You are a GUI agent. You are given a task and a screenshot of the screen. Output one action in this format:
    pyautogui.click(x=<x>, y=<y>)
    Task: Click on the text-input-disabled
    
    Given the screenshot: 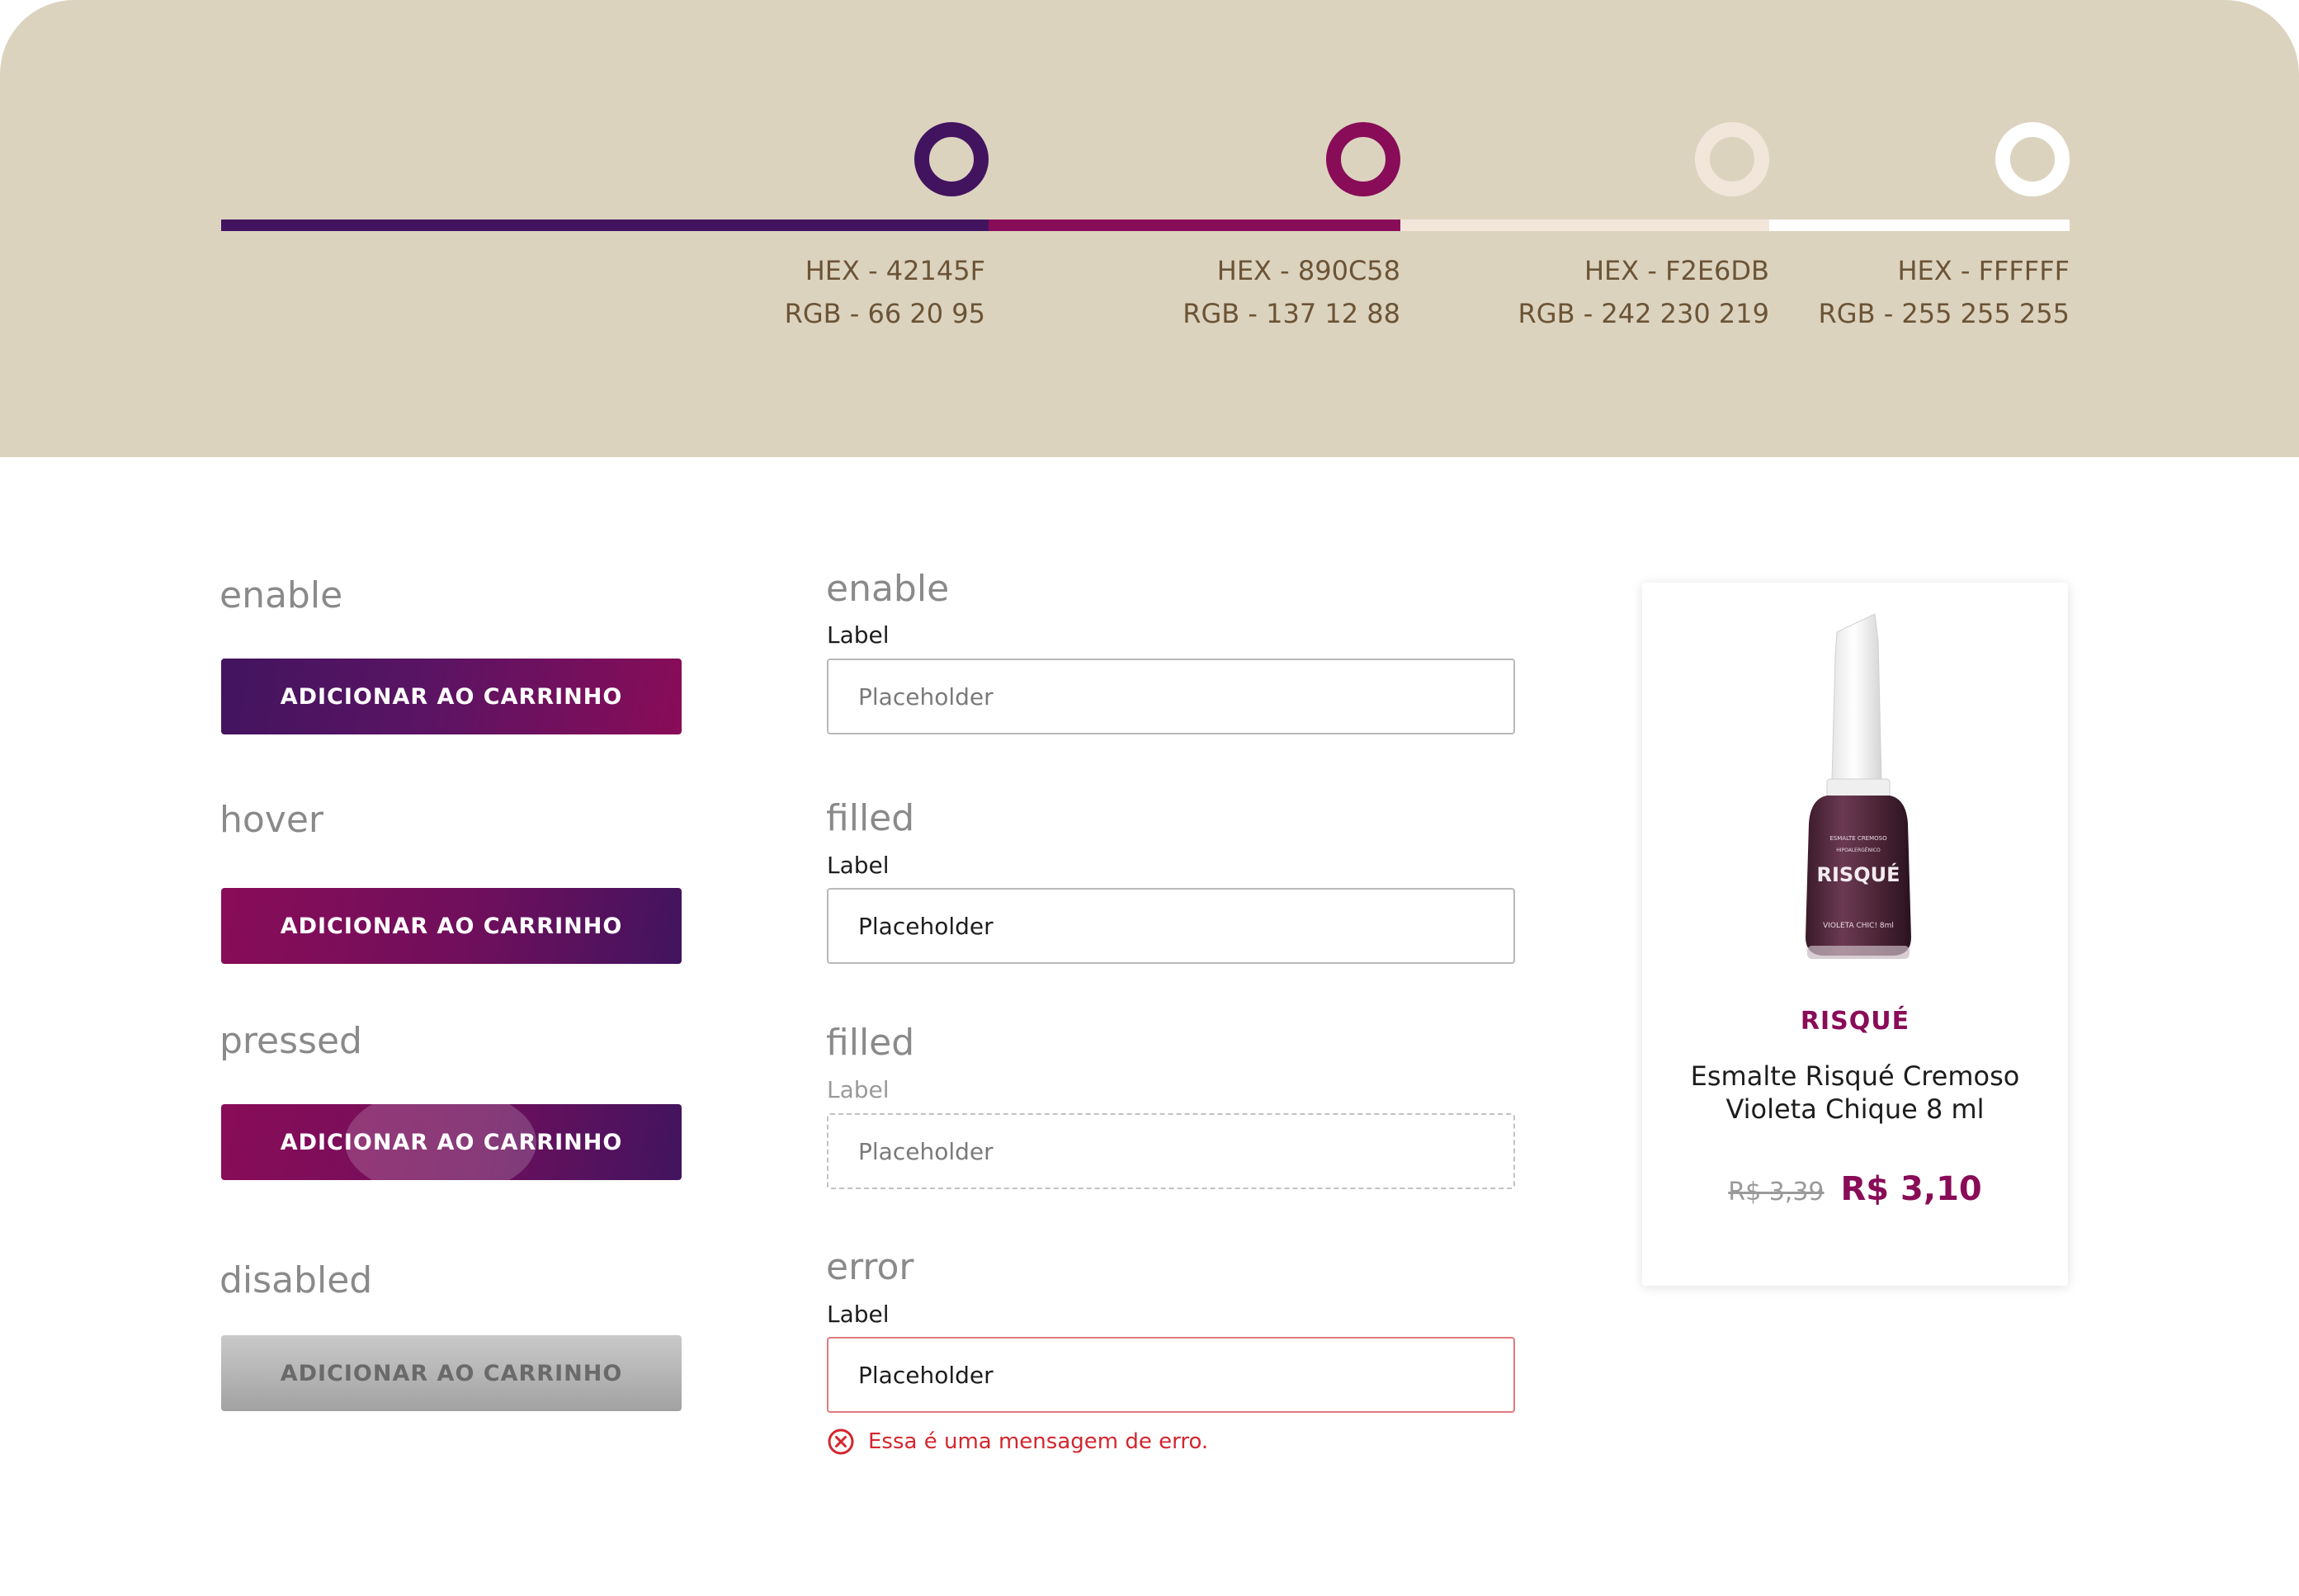 What is the action you would take?
    pyautogui.click(x=1171, y=1151)
    